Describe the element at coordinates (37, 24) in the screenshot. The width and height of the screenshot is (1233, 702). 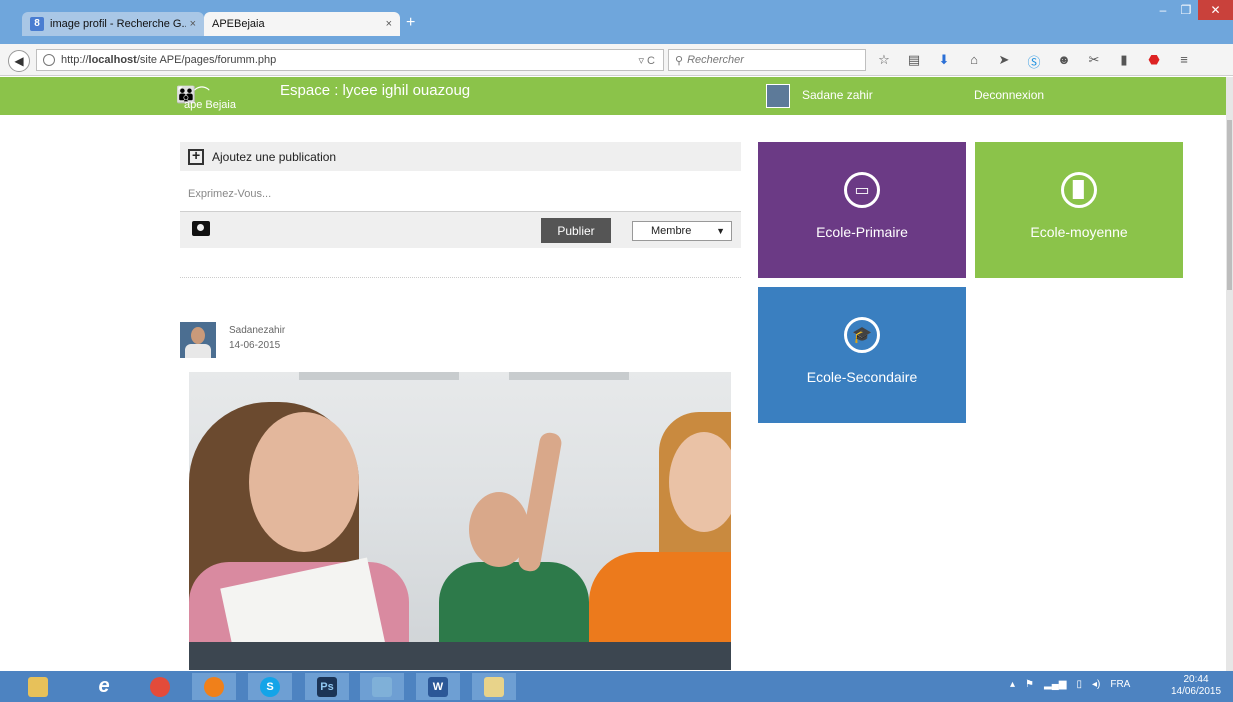
I see `google-favicon-icon: 8` at that location.